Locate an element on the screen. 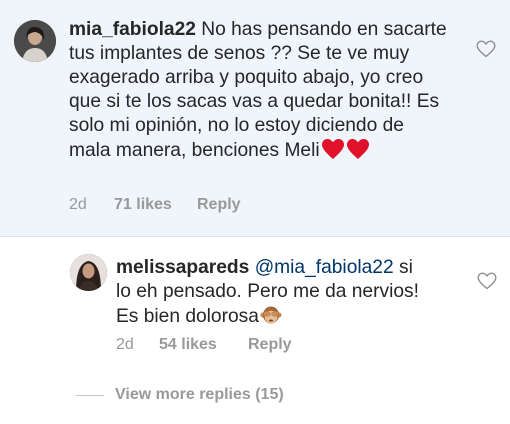 The image size is (510, 424). reply-mention-link: @mia_fabiola22 is located at coordinates (324, 267).